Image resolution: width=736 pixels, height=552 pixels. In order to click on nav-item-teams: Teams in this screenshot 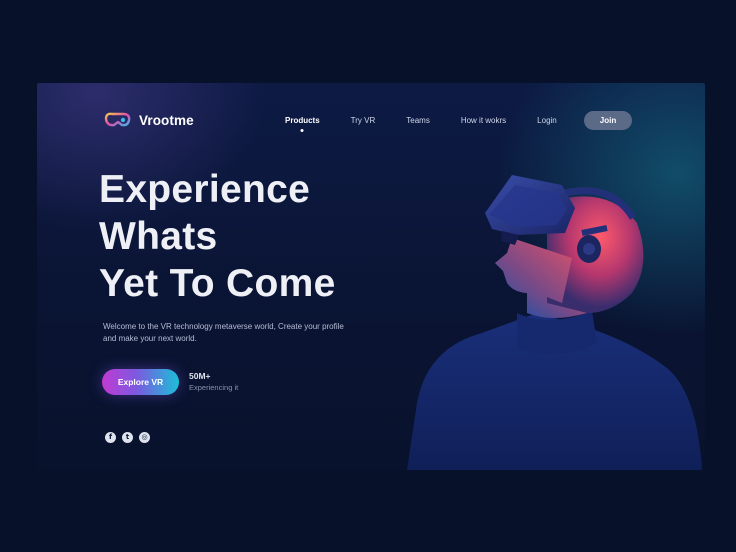, I will do `click(418, 120)`.